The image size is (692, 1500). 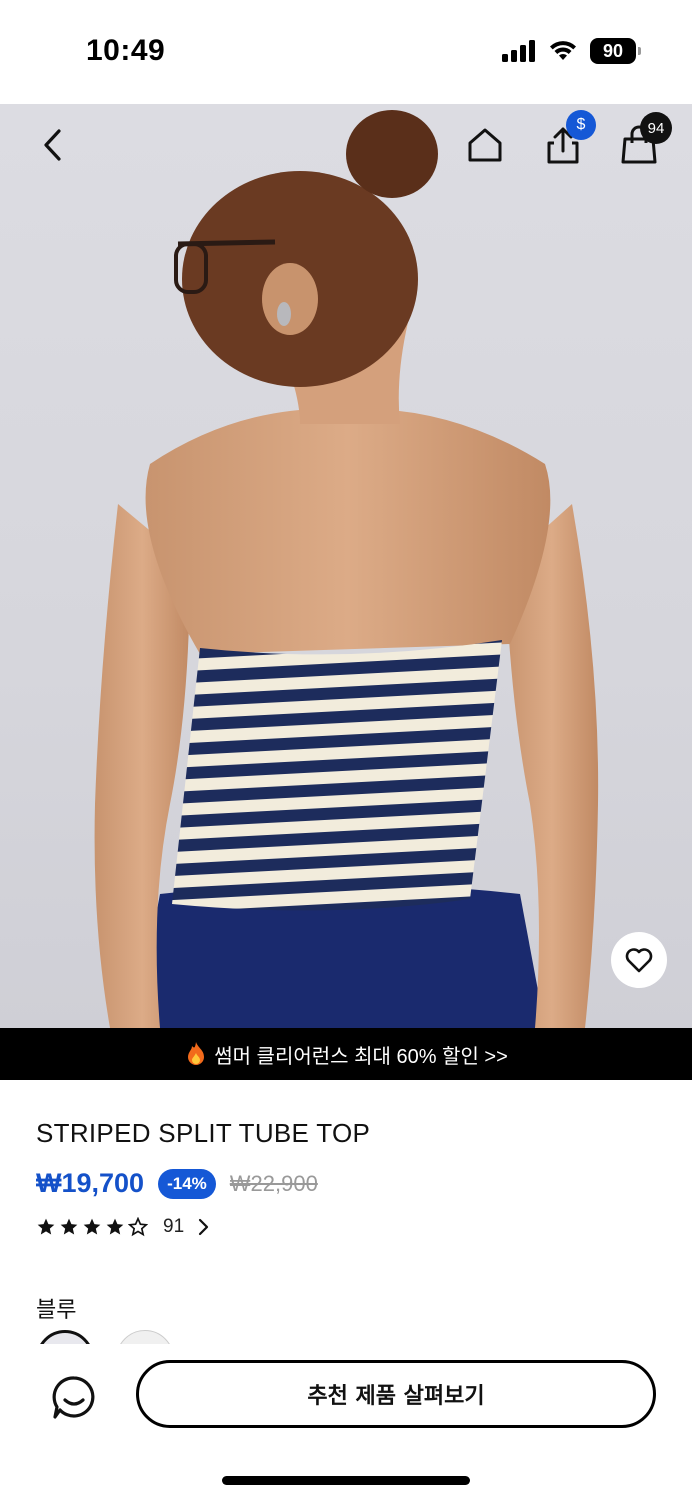 I want to click on product-title: STRIPED SPLIT TUBE TOP, so click(x=203, y=1133).